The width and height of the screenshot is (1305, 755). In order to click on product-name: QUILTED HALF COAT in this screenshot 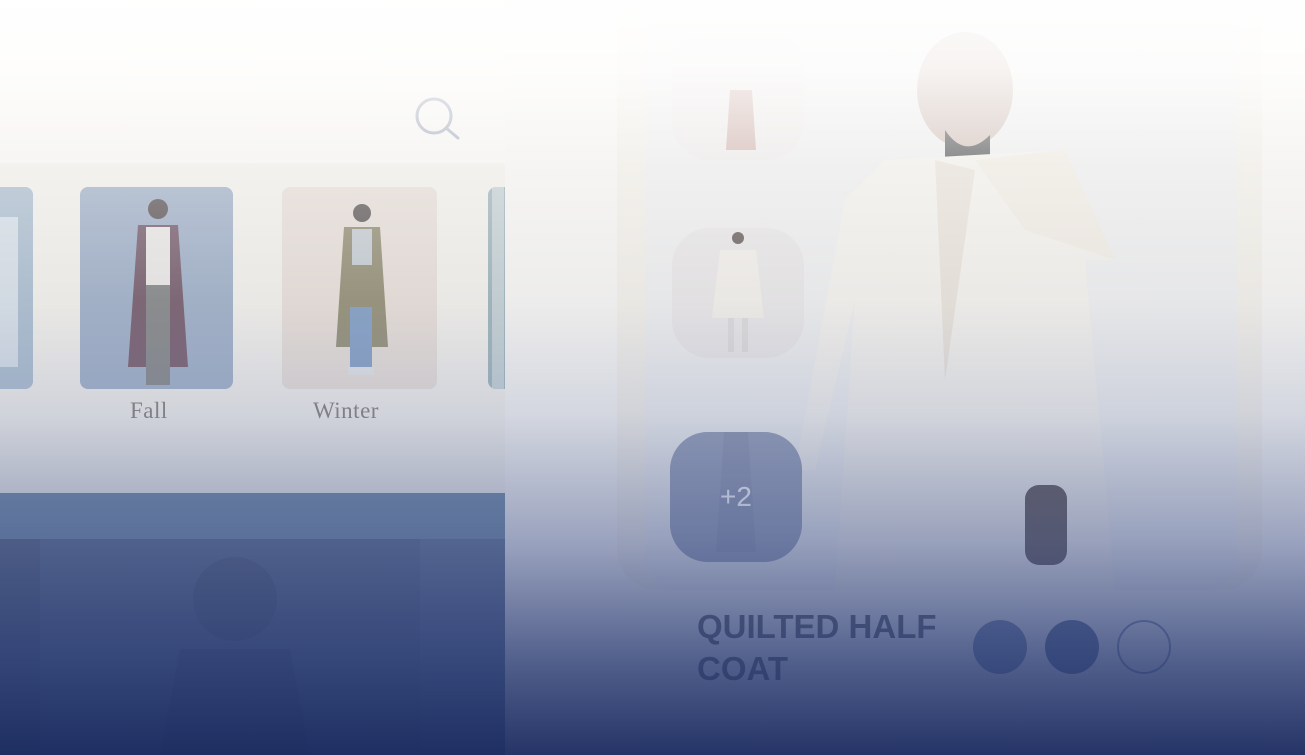, I will do `click(817, 647)`.